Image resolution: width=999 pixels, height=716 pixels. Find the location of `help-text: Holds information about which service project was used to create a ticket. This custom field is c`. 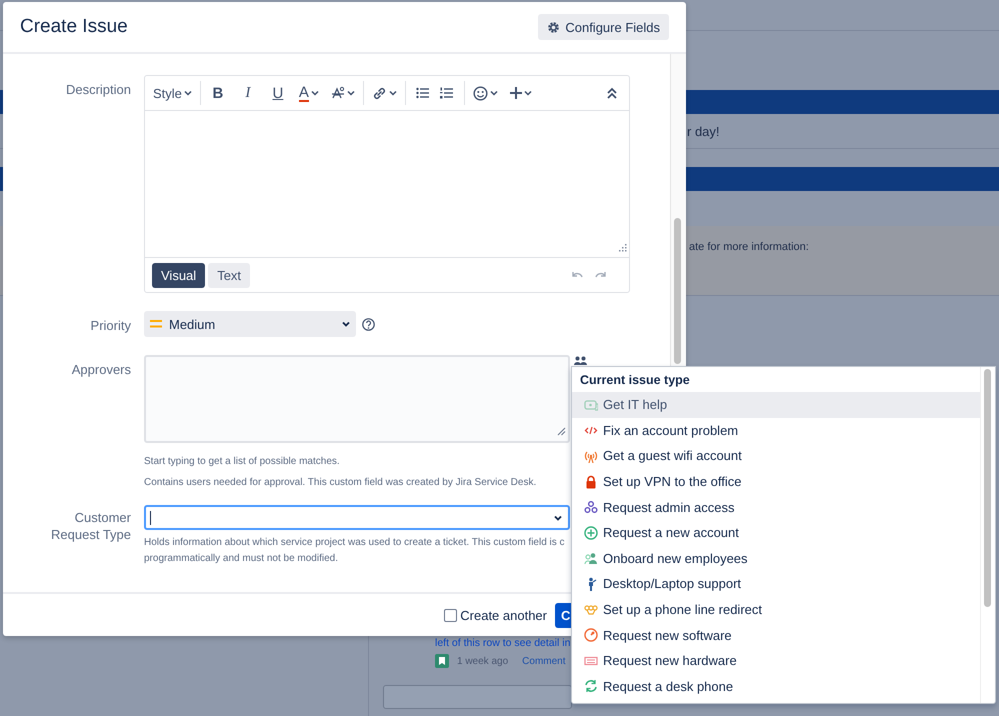

help-text: Holds information about which service project was used to create a ticket. This custom field is c is located at coordinates (355, 542).